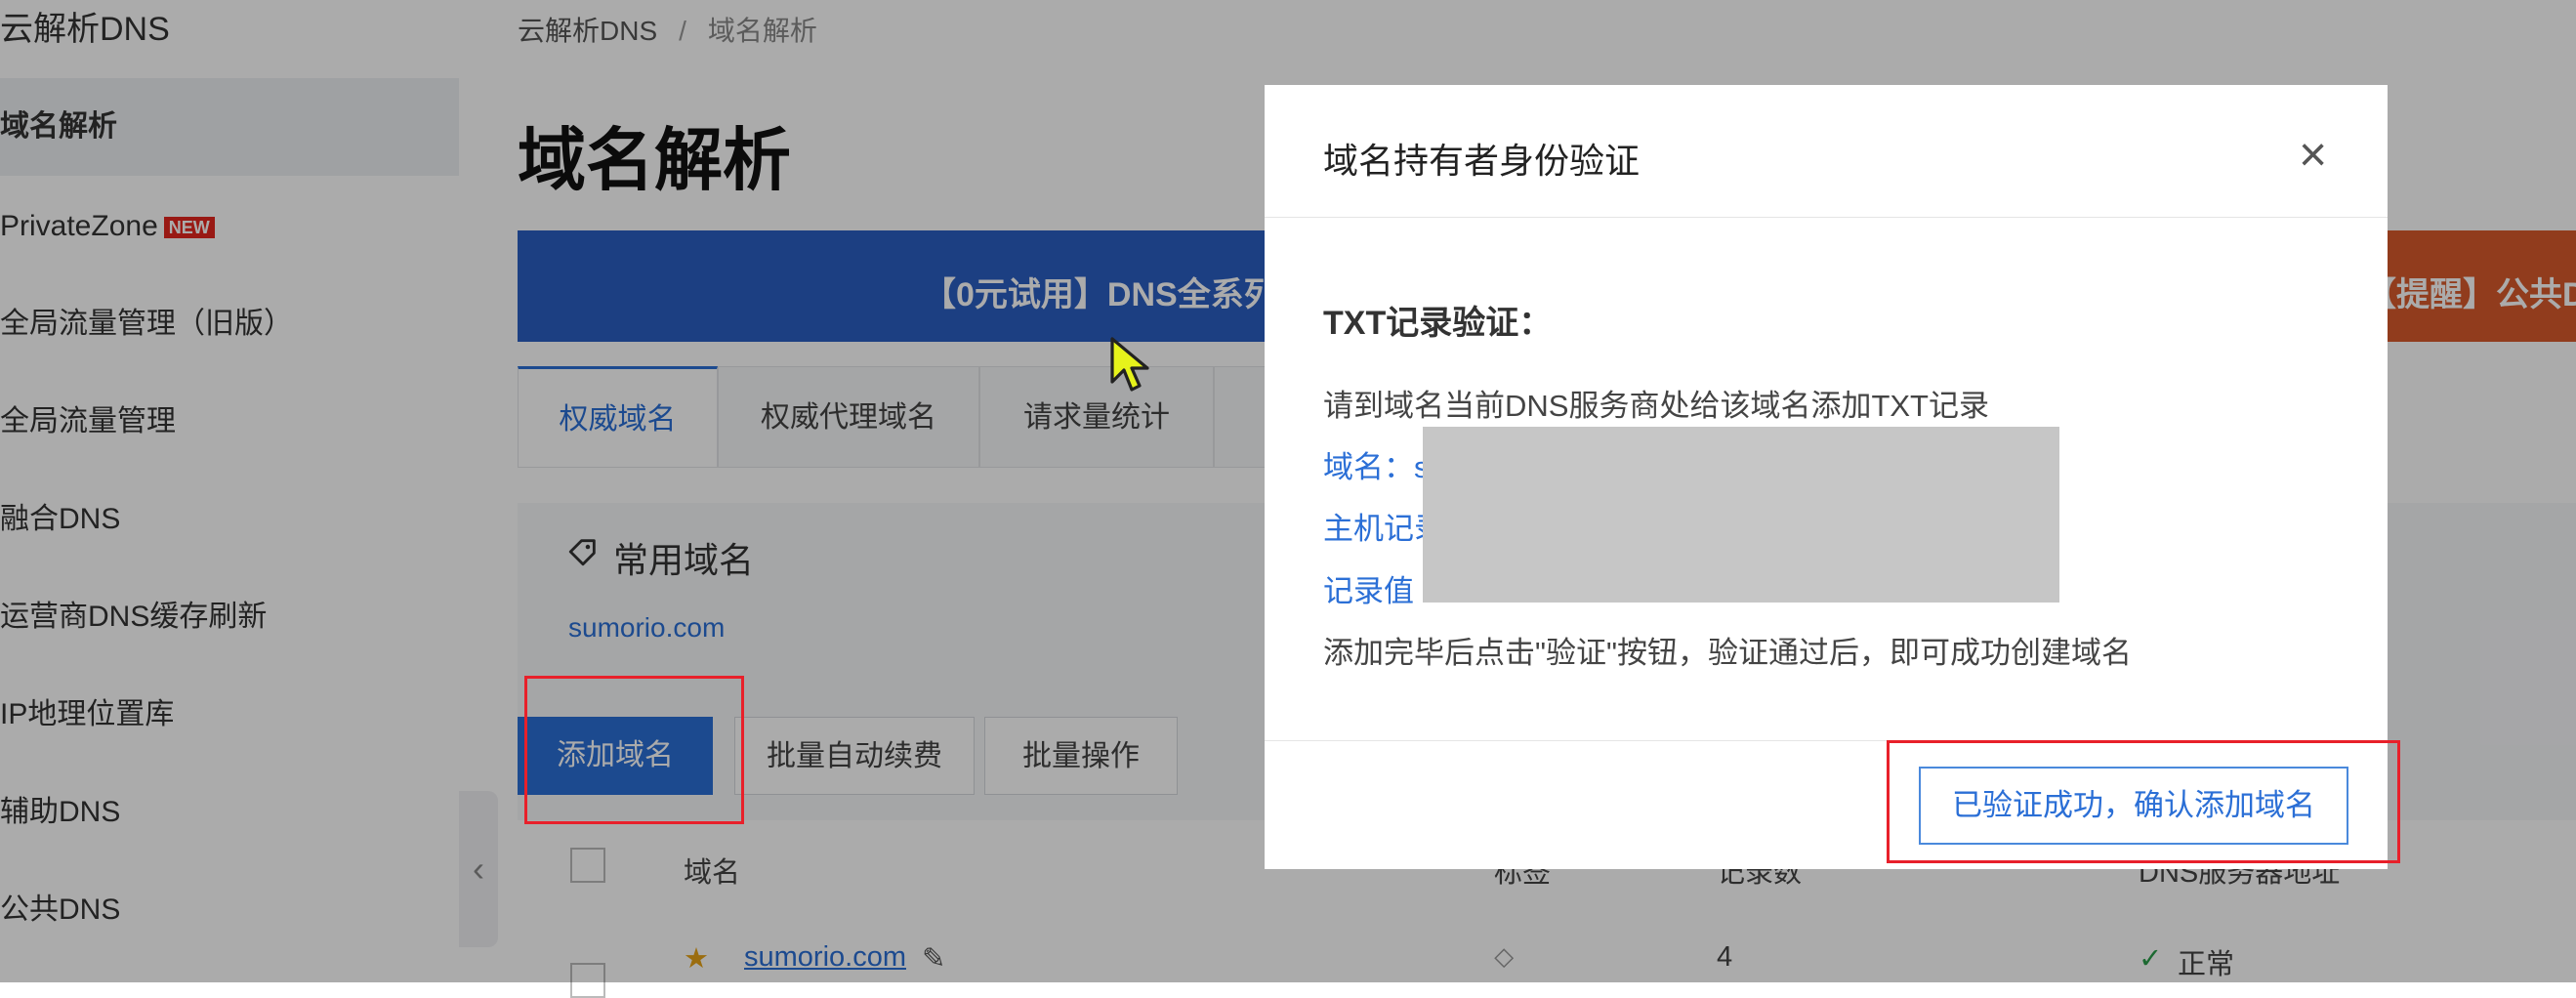 The image size is (2576, 998). What do you see at coordinates (1728, 653) in the screenshot?
I see `verification-note: 添加完毕后点击"验证"按钮，验证通过后，即可成功创建域名` at bounding box center [1728, 653].